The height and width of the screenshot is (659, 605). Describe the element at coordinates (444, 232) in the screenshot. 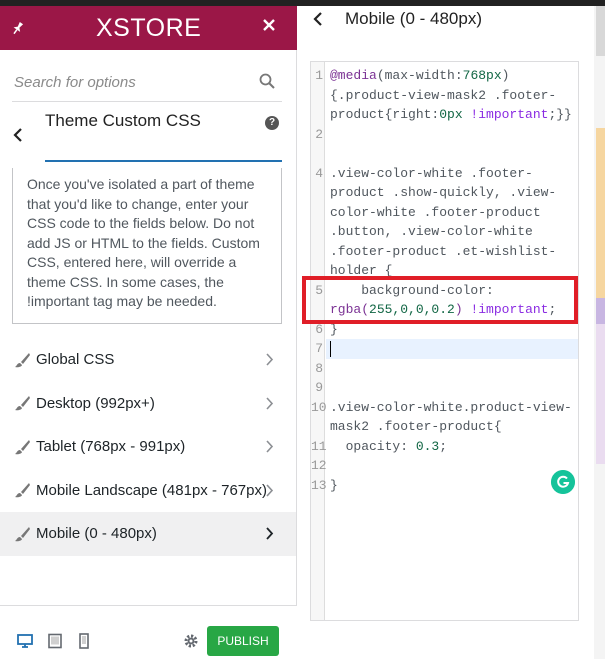

I see `code-line: .button, .view-color-white` at that location.